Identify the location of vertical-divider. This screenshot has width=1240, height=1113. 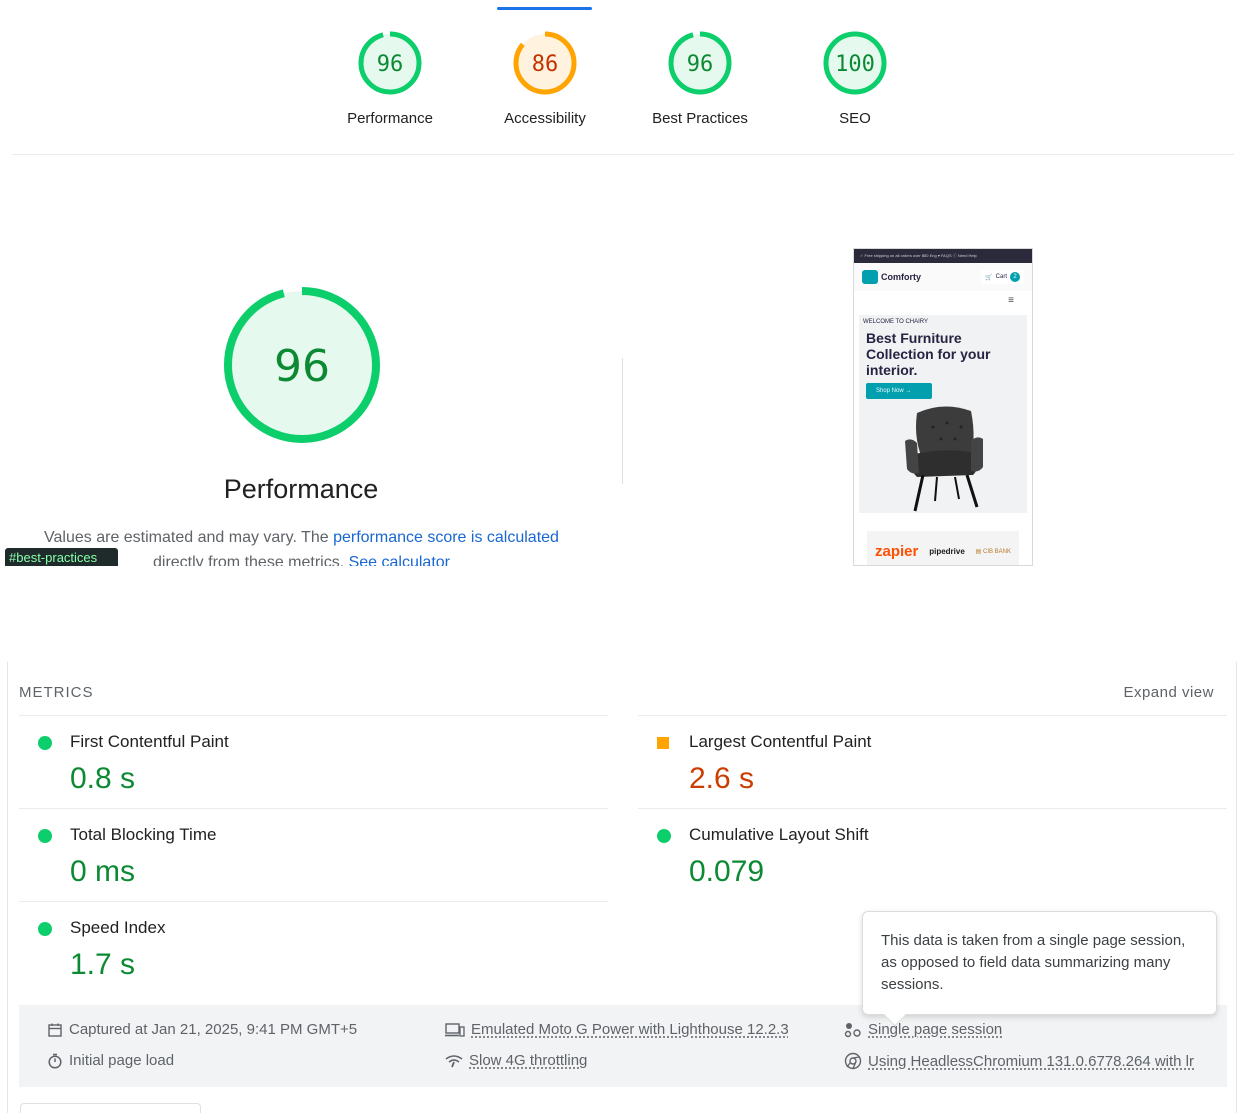
(622, 421).